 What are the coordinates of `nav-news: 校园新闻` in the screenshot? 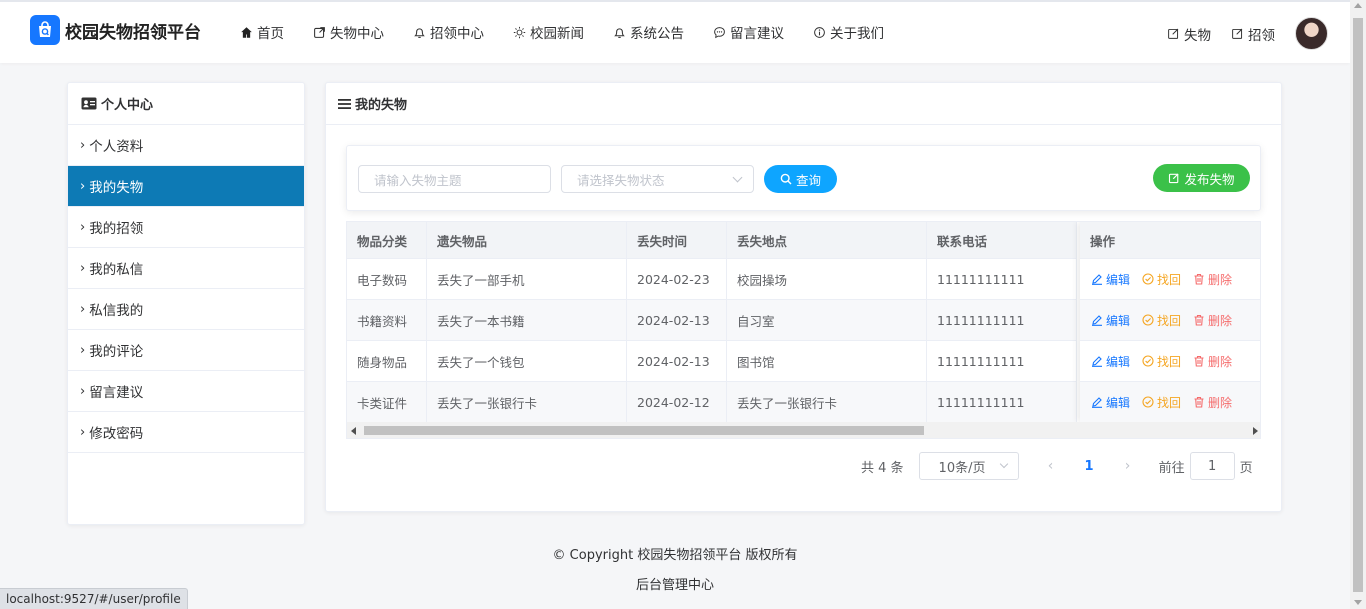 It's located at (548, 32).